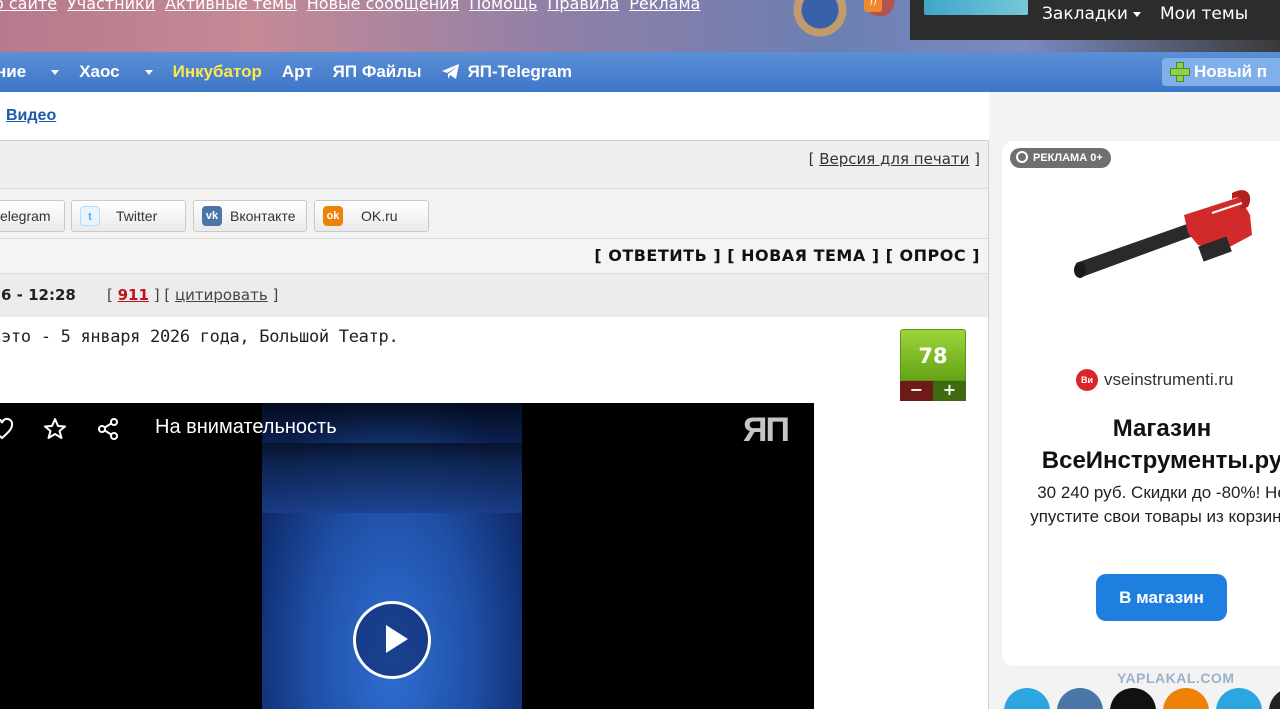  What do you see at coordinates (494, 295) in the screenshot?
I see `post-meta: 6 - 12:28 [ 911 ] [ цитировать ]` at bounding box center [494, 295].